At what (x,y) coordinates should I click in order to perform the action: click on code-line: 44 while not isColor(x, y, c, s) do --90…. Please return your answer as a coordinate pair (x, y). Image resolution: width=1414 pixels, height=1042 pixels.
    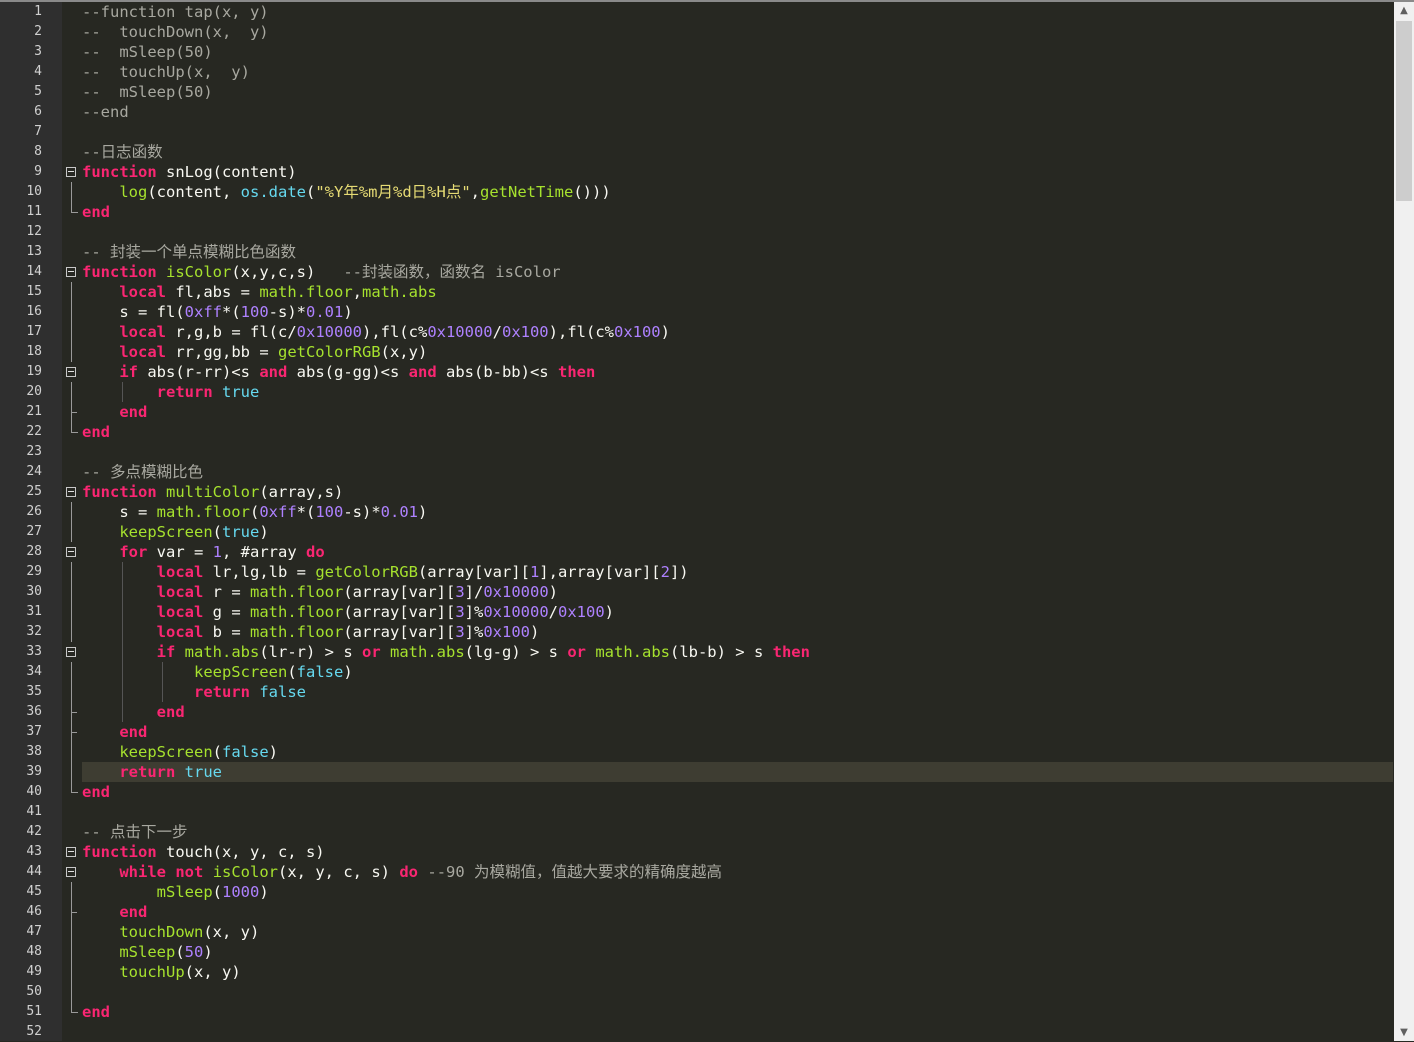
    Looking at the image, I should click on (696, 872).